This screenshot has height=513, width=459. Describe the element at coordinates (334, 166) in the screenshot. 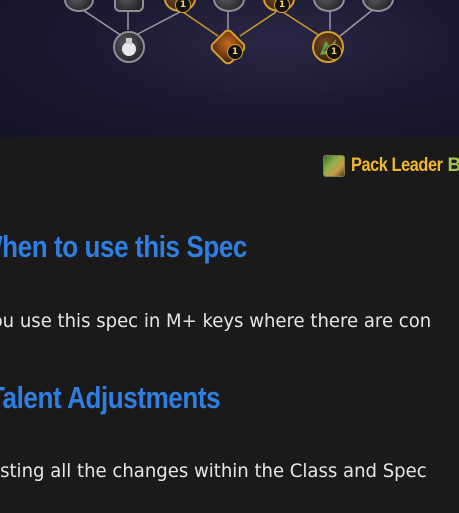

I see `pack-leader-icon` at that location.